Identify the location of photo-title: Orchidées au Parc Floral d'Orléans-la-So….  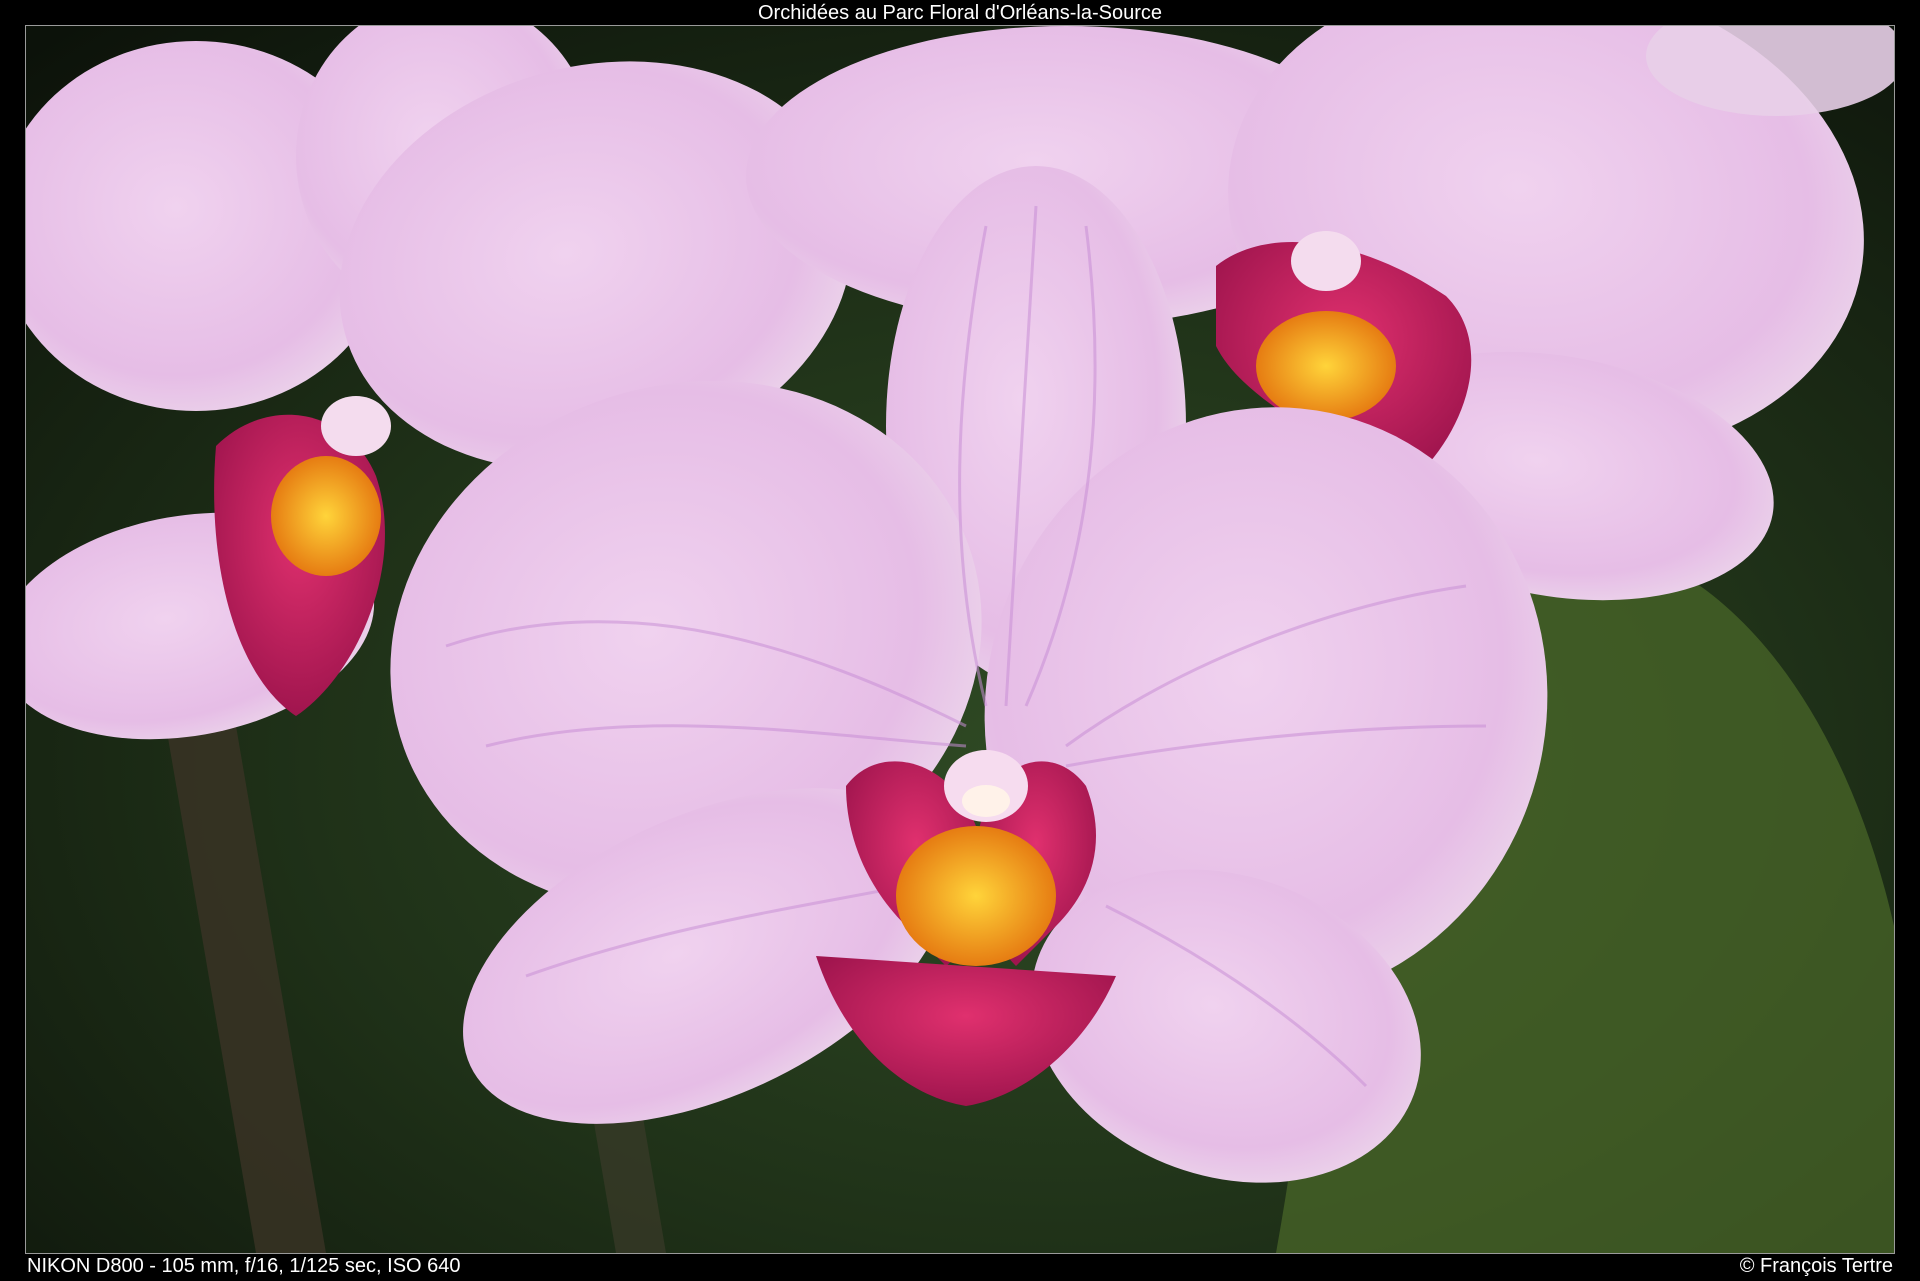
(960, 13).